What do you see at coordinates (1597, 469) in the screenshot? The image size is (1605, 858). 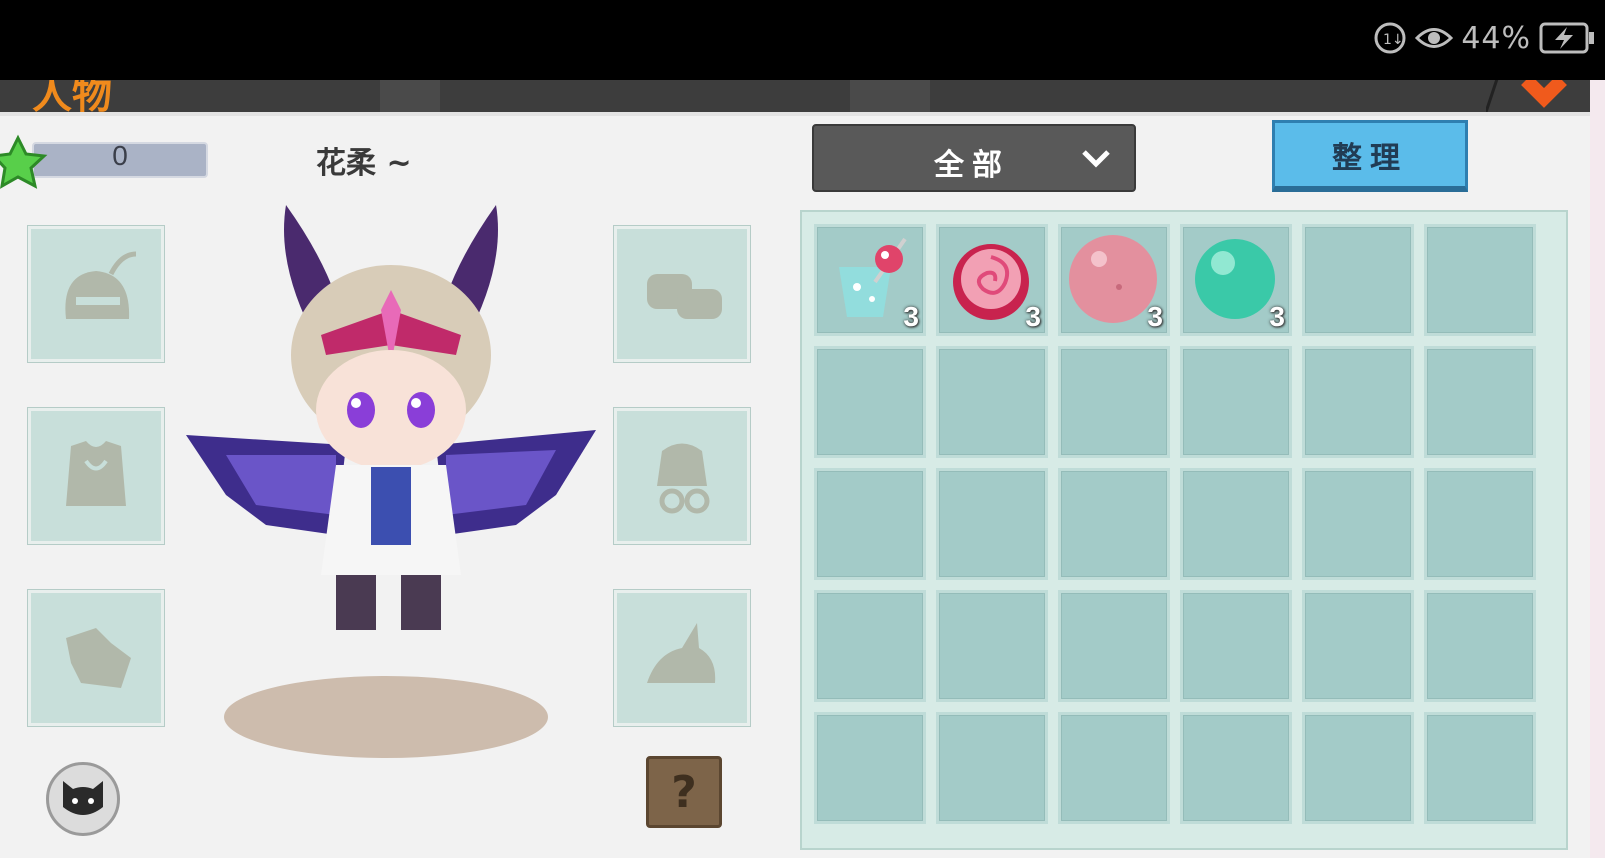 I see `background-edge` at bounding box center [1597, 469].